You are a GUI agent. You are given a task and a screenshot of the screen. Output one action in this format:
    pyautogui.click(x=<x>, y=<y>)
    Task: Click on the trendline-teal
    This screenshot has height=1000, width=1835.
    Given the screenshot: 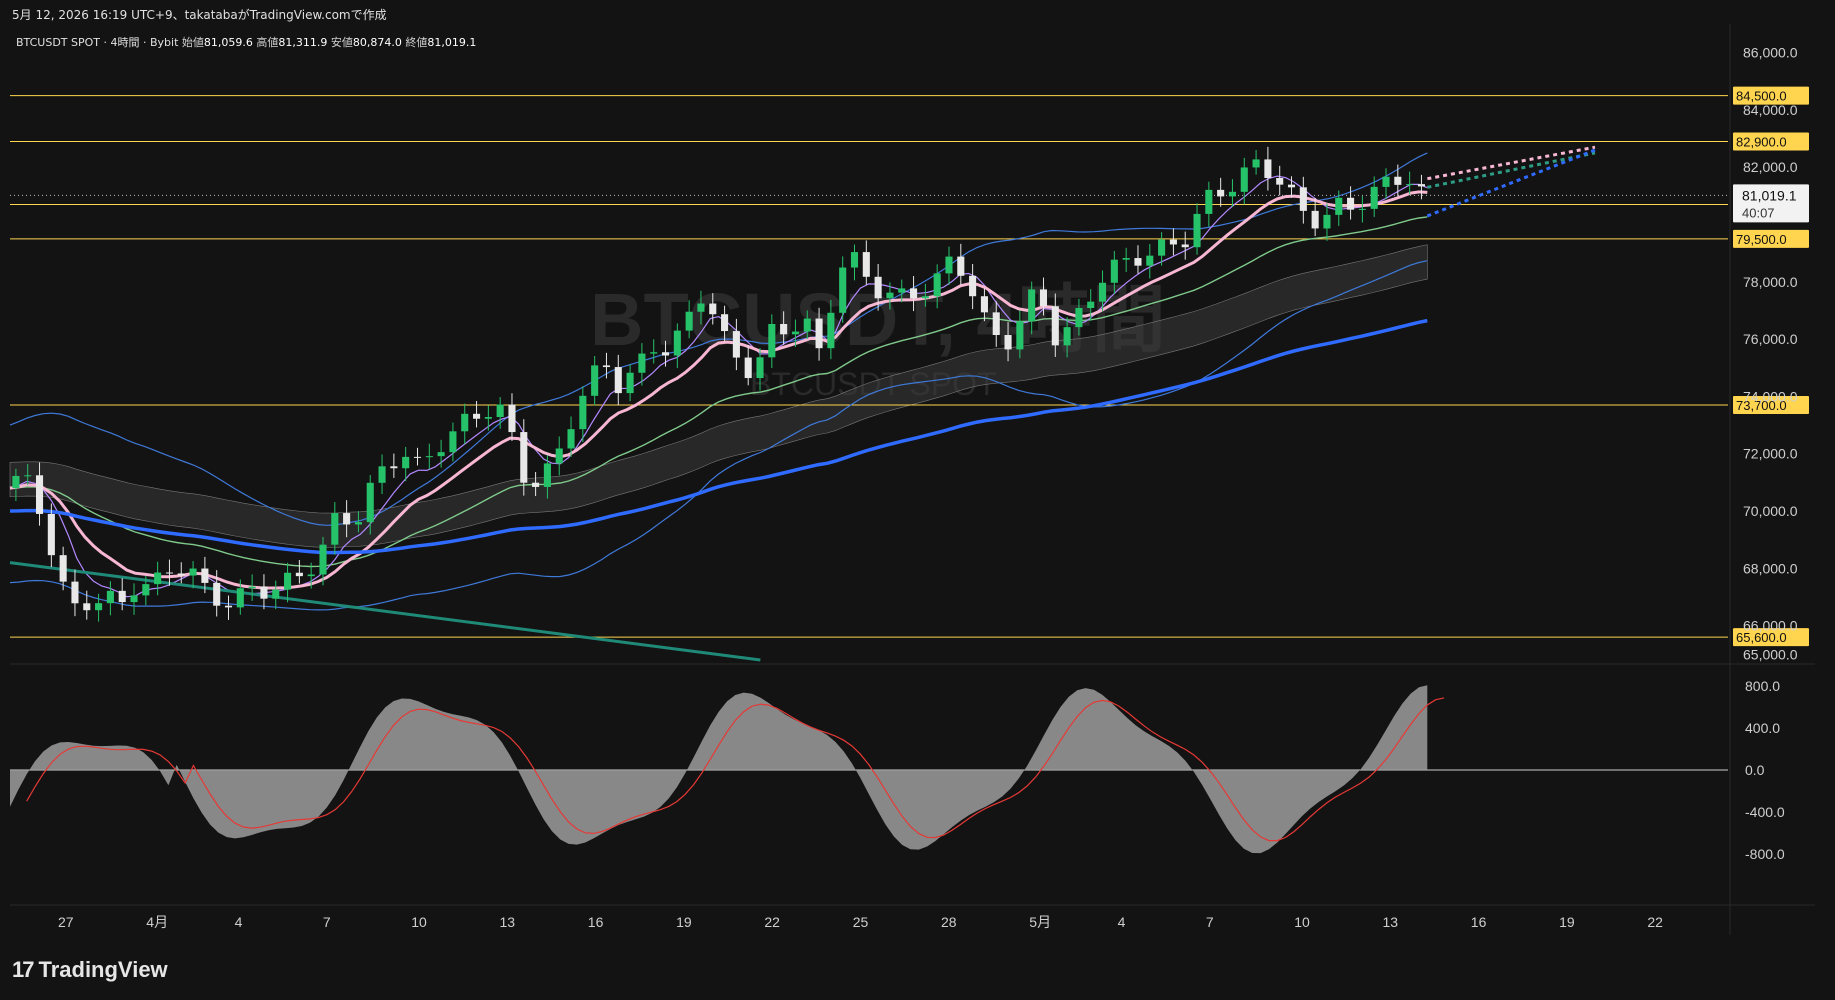 What is the action you would take?
    pyautogui.click(x=385, y=611)
    